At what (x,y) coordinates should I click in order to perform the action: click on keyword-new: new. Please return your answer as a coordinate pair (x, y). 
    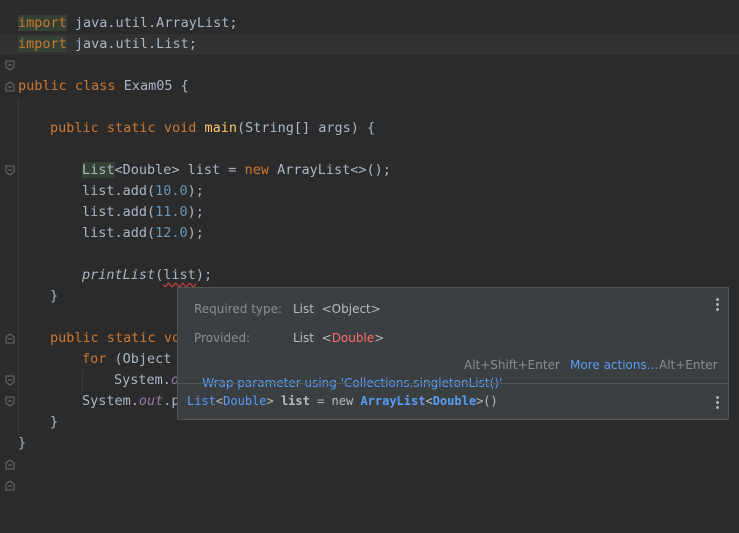
    Looking at the image, I should click on (256, 170).